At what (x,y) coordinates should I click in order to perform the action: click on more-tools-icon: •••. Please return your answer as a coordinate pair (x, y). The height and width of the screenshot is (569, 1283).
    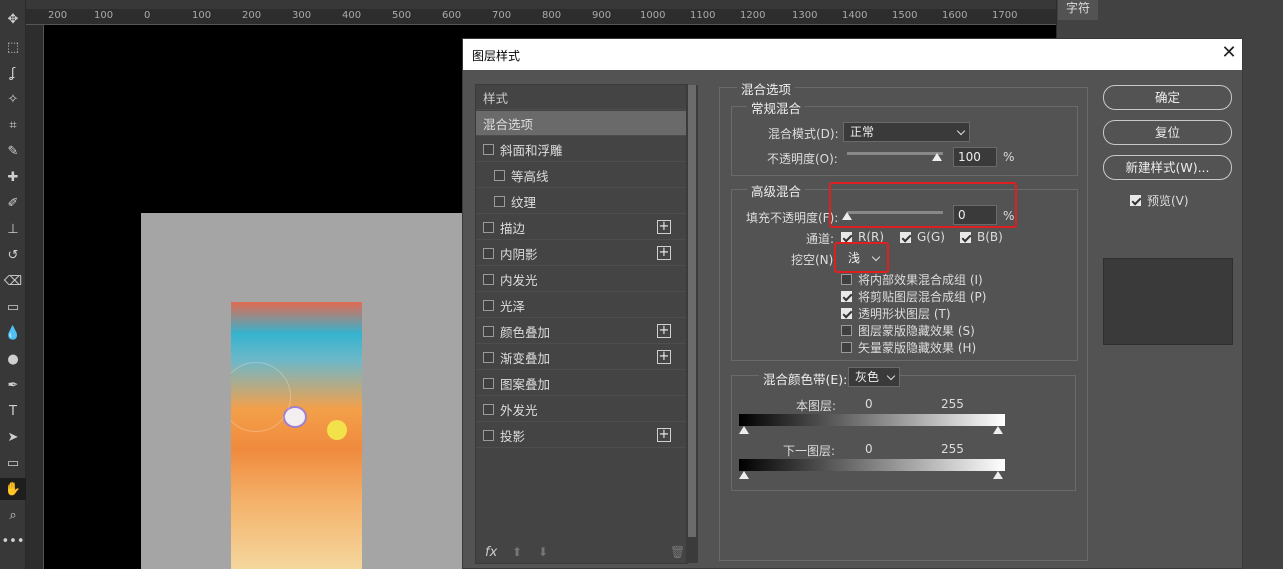
    Looking at the image, I should click on (13, 541).